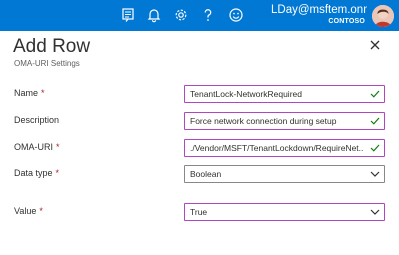 Image resolution: width=399 pixels, height=255 pixels. I want to click on gear-icon, so click(181, 15).